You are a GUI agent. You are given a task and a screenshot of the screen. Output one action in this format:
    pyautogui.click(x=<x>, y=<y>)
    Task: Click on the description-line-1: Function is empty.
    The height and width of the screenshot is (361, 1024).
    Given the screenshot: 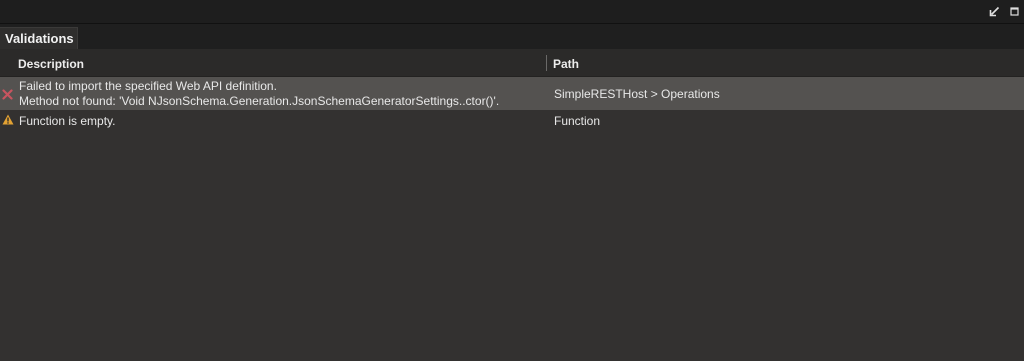 What is the action you would take?
    pyautogui.click(x=67, y=121)
    